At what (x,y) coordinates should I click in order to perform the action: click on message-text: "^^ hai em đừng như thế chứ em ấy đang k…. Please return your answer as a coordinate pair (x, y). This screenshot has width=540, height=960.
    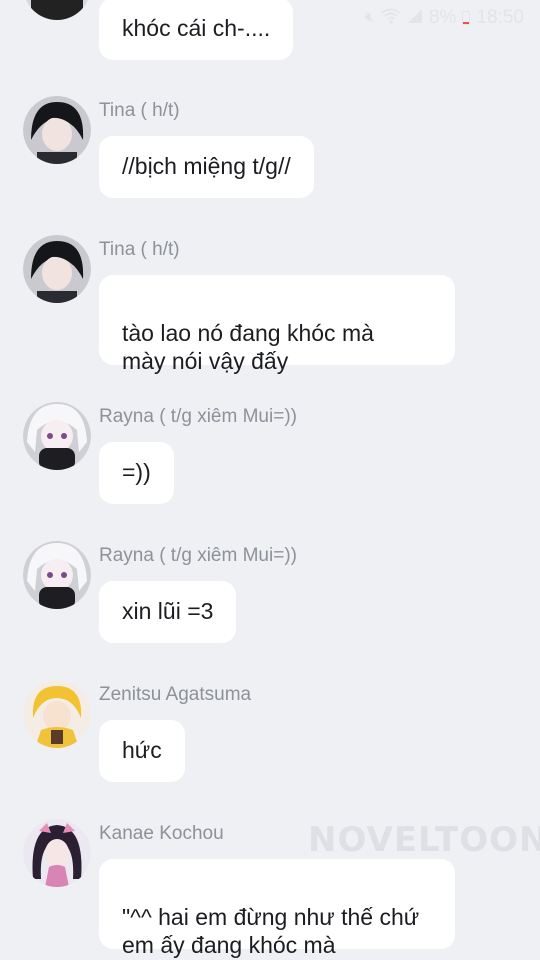
    Looking at the image, I should click on (271, 931).